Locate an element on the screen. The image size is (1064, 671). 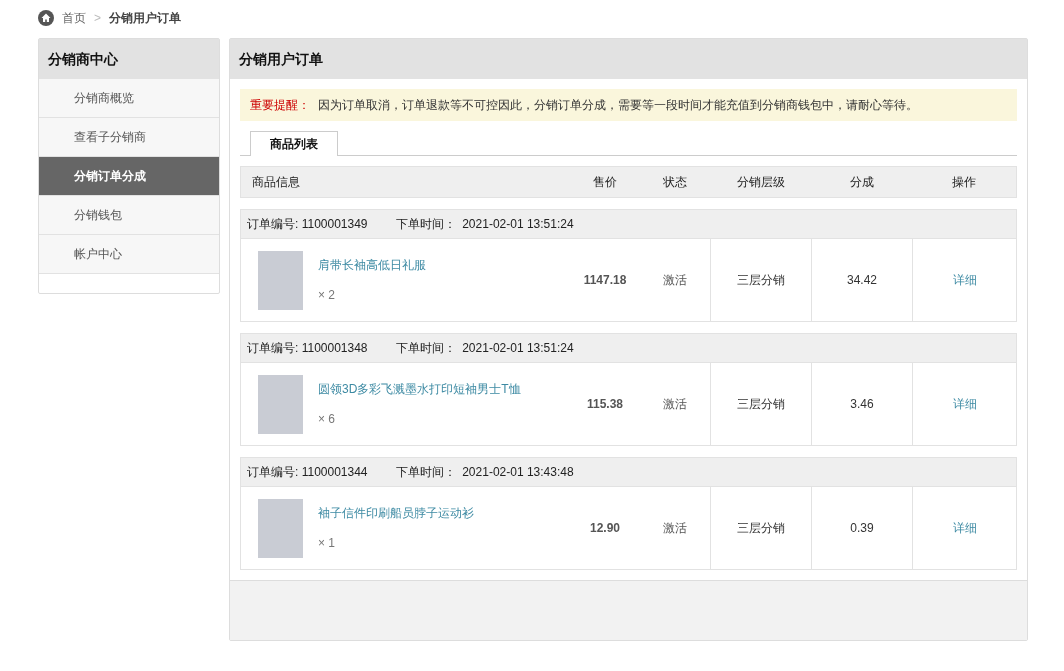
tab: 商品列表 is located at coordinates (294, 143).